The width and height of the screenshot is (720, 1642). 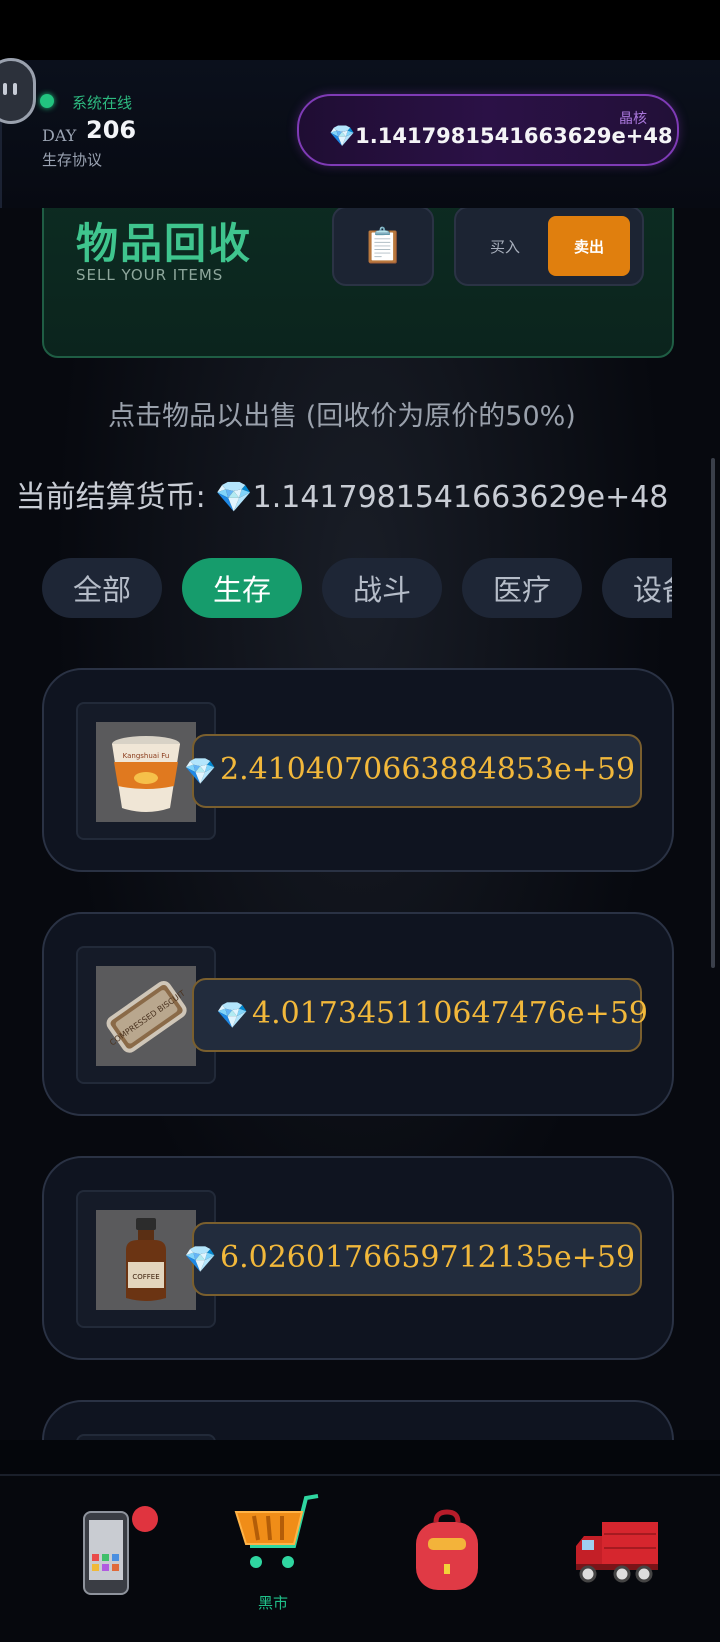 I want to click on noodle-label: Kangshuai Fu, so click(x=146, y=756).